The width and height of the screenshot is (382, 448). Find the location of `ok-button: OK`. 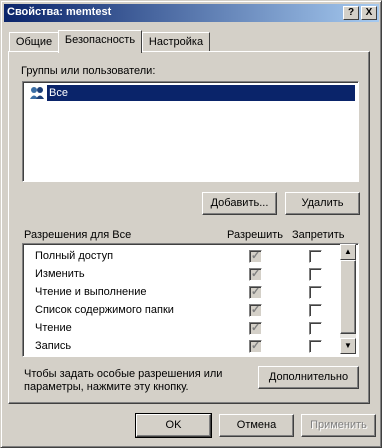

ok-button: OK is located at coordinates (173, 425).